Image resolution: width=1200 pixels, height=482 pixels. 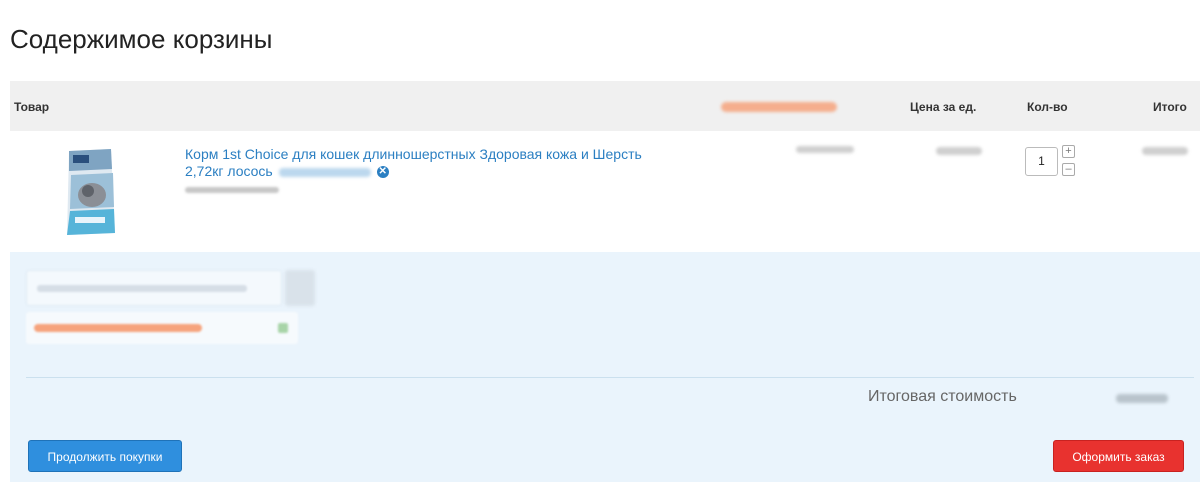 What do you see at coordinates (610, 377) in the screenshot?
I see `summary-divider` at bounding box center [610, 377].